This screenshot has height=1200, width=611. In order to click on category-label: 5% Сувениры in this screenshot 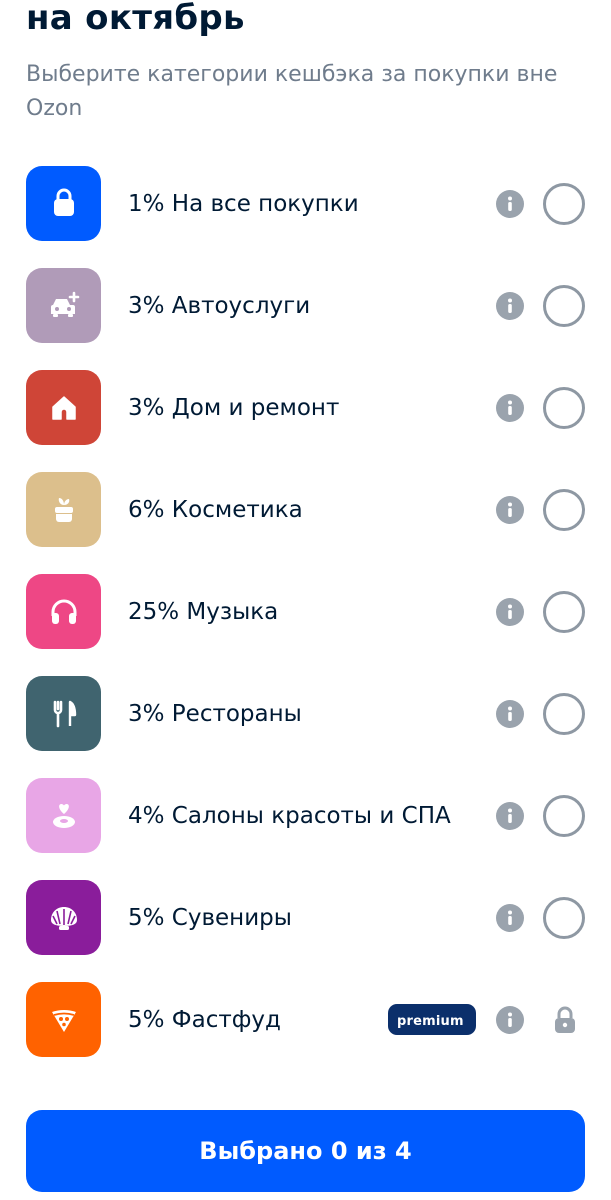, I will do `click(210, 917)`.